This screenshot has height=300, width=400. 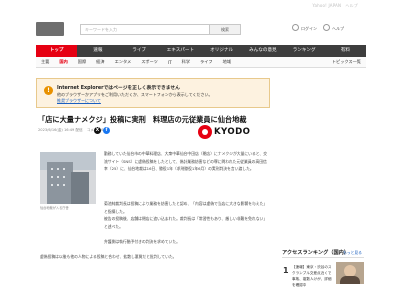 What do you see at coordinates (350, 273) in the screenshot?
I see `ranking-thumbnail` at bounding box center [350, 273].